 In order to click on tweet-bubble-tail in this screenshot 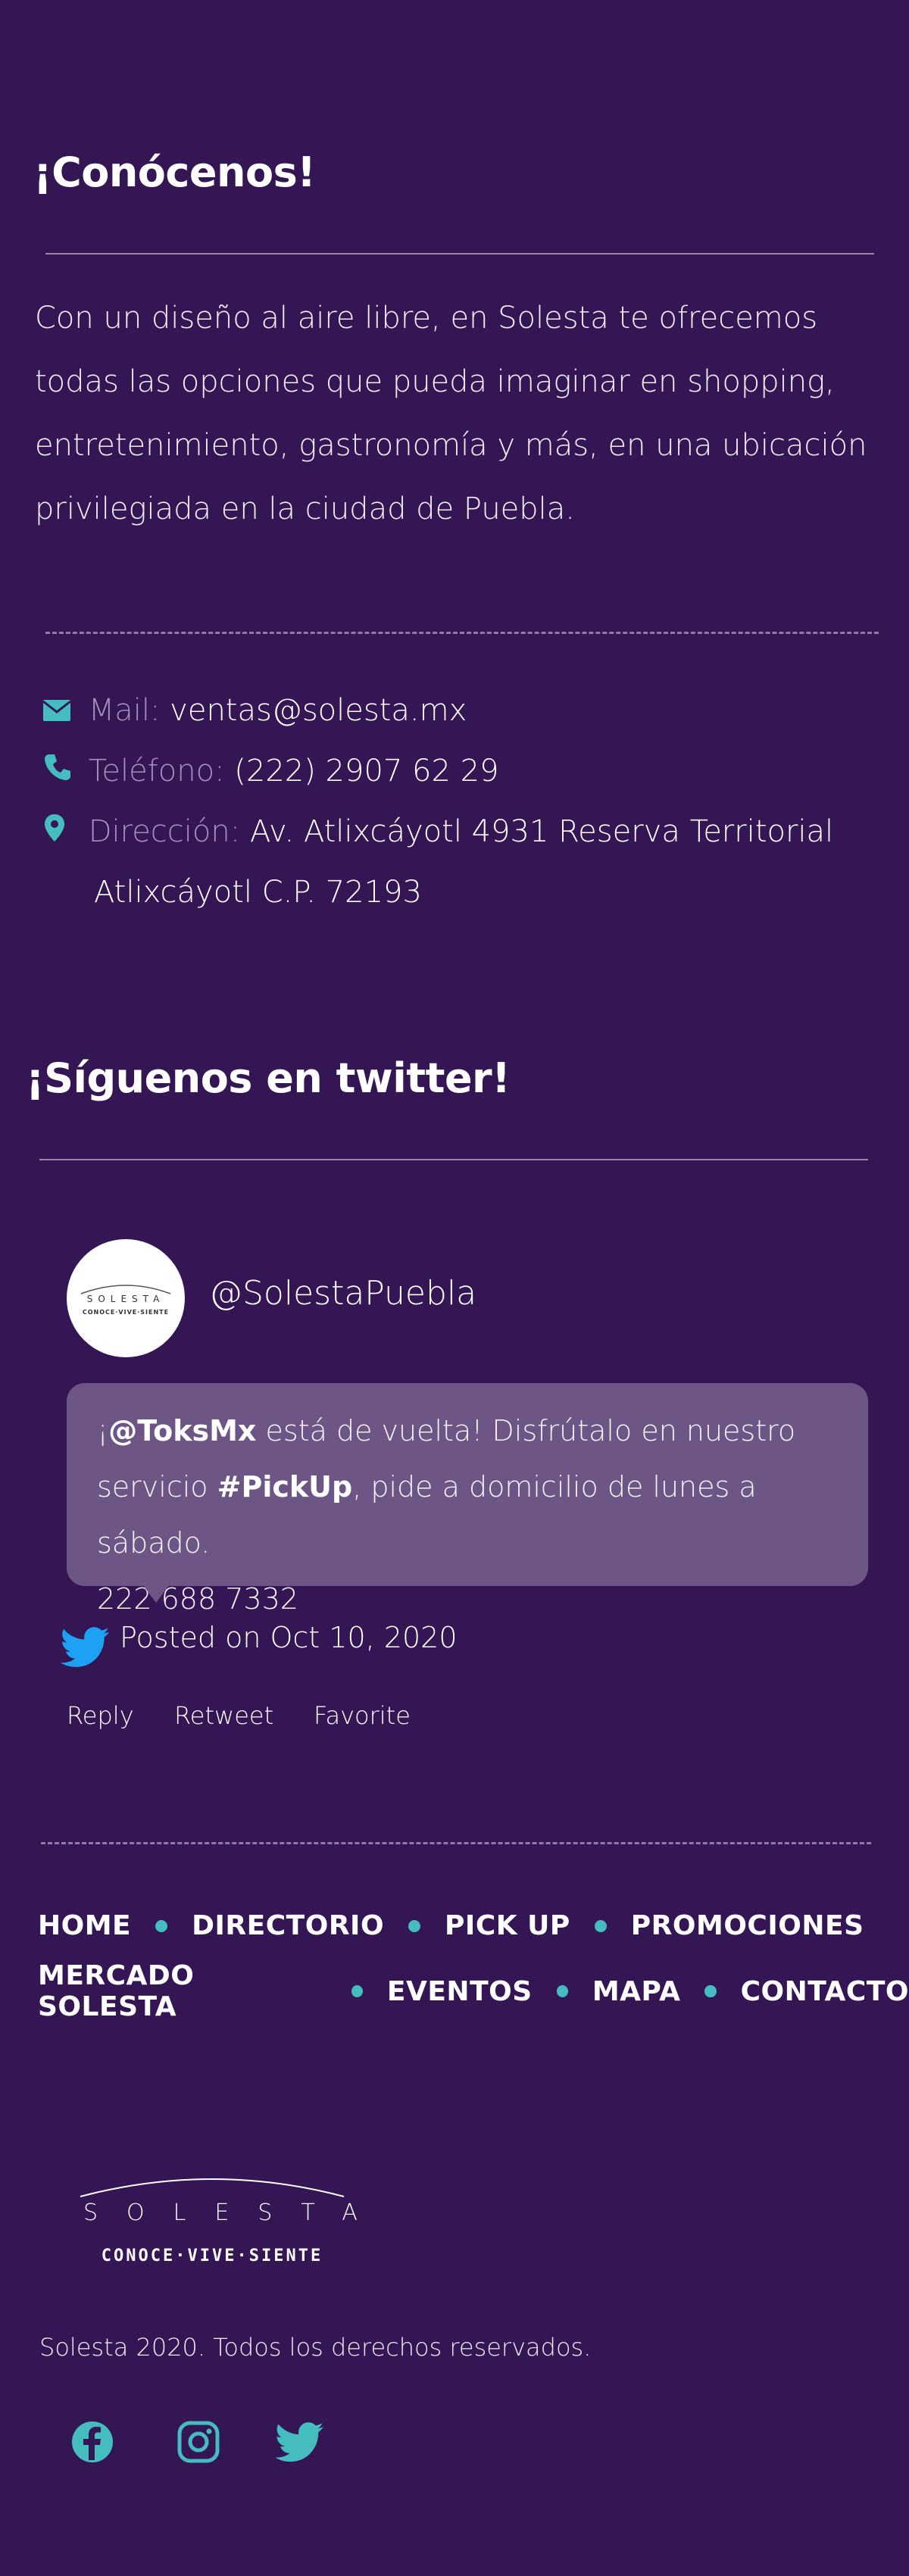, I will do `click(156, 1594)`.